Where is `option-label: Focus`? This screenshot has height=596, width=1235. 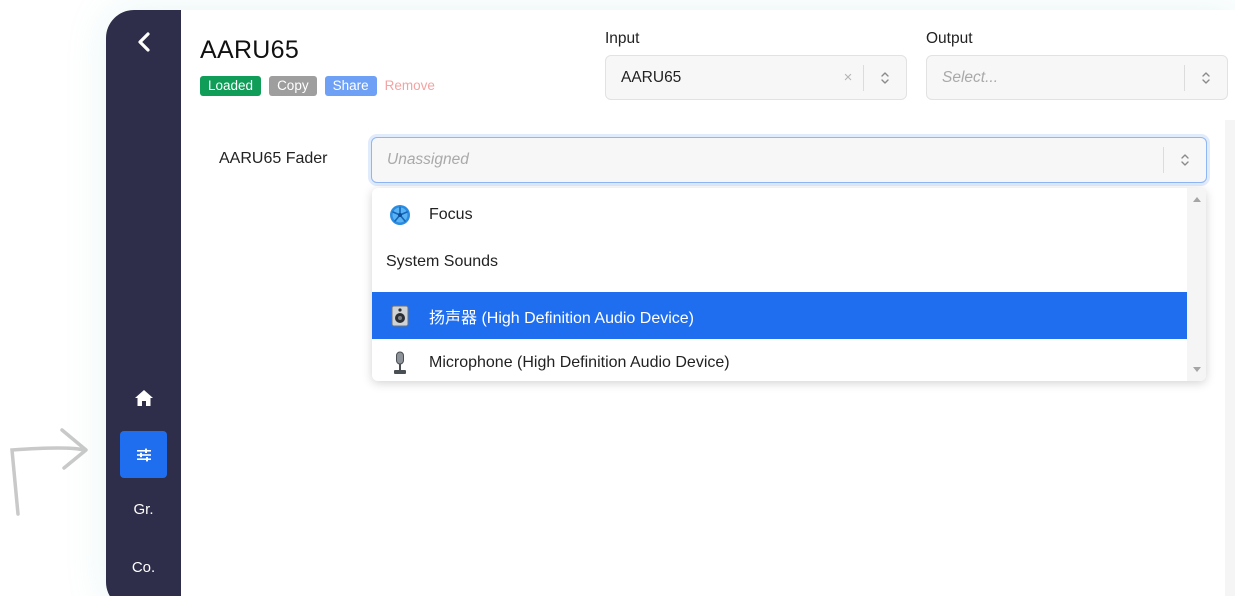 option-label: Focus is located at coordinates (451, 214).